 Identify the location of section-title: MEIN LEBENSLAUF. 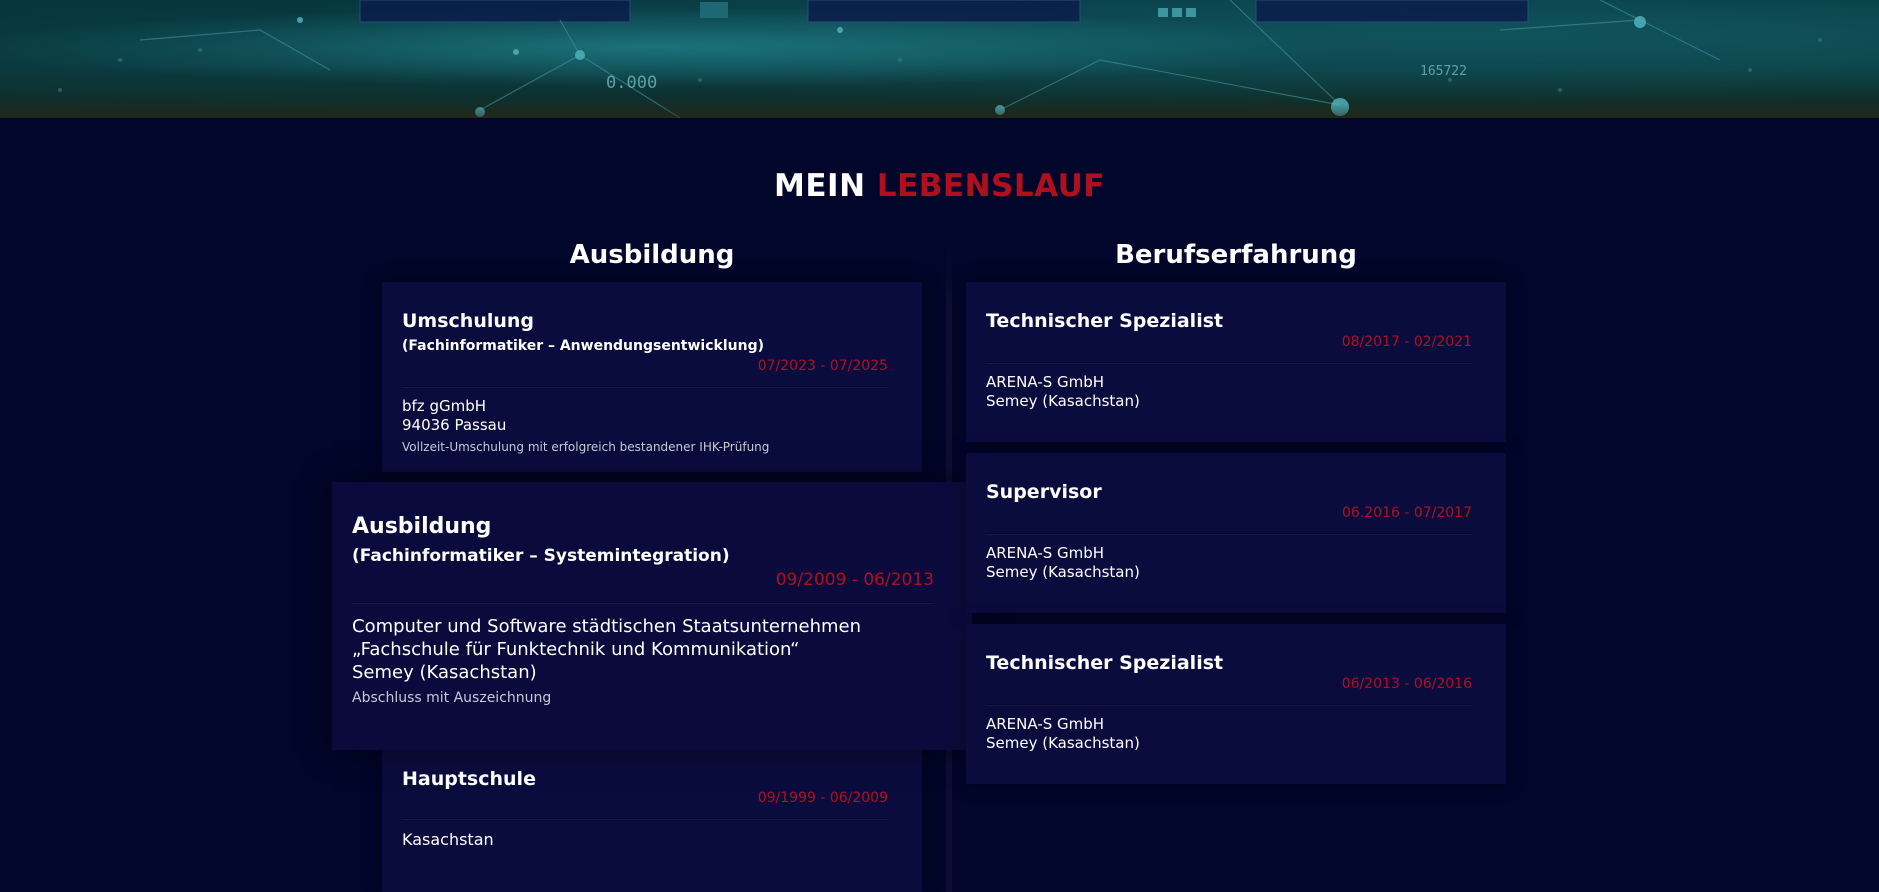
(939, 186).